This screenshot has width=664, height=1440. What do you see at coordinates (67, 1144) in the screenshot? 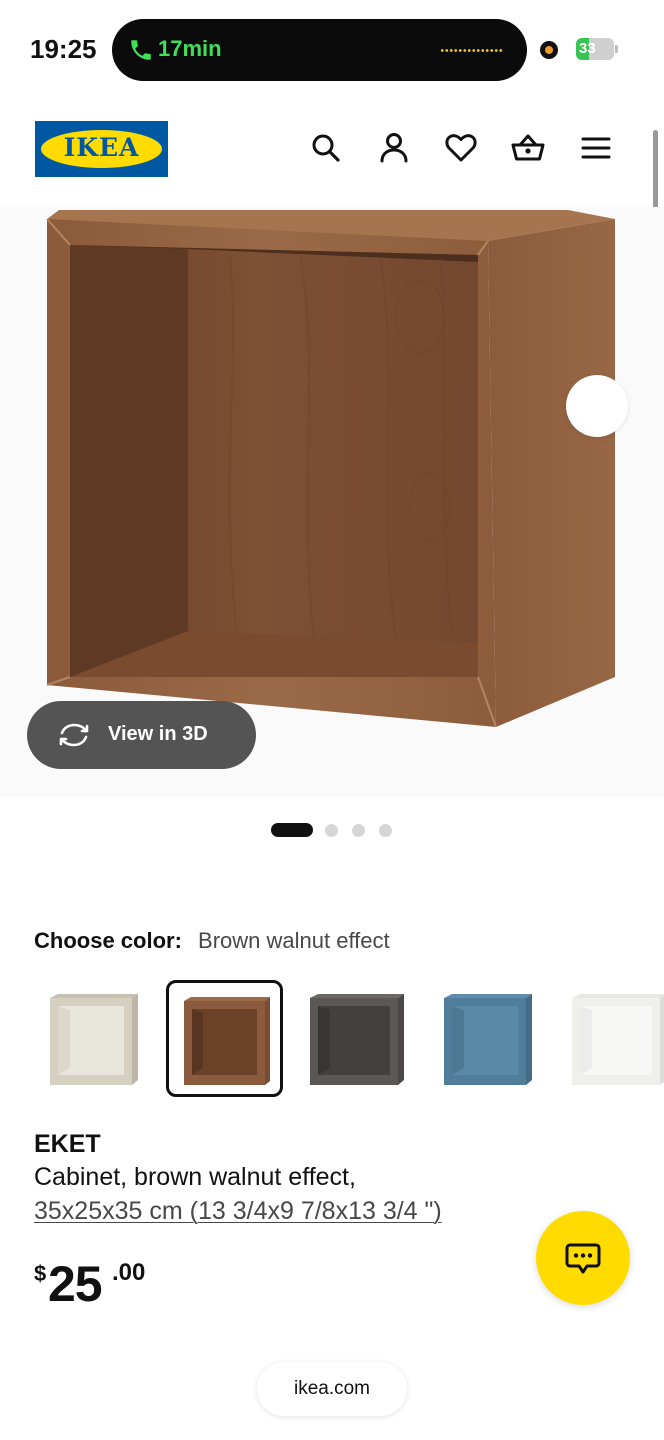
I see `product-name: EKET` at bounding box center [67, 1144].